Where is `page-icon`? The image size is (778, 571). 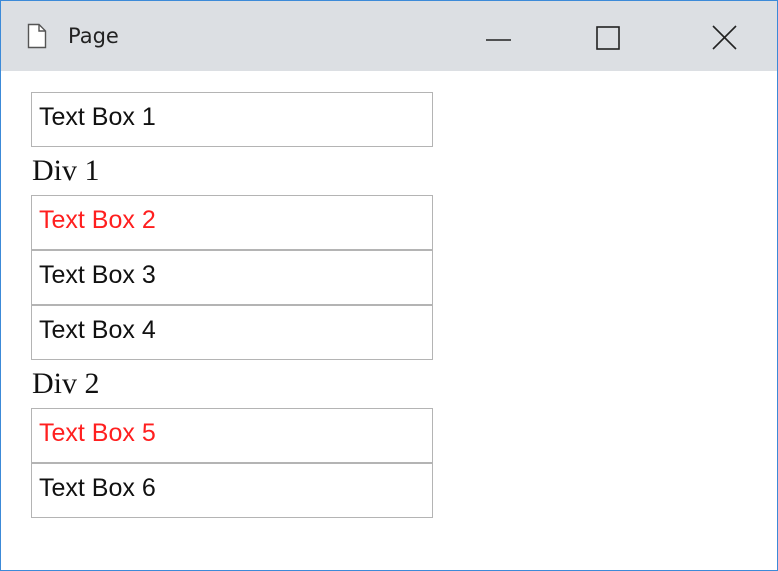 page-icon is located at coordinates (37, 36).